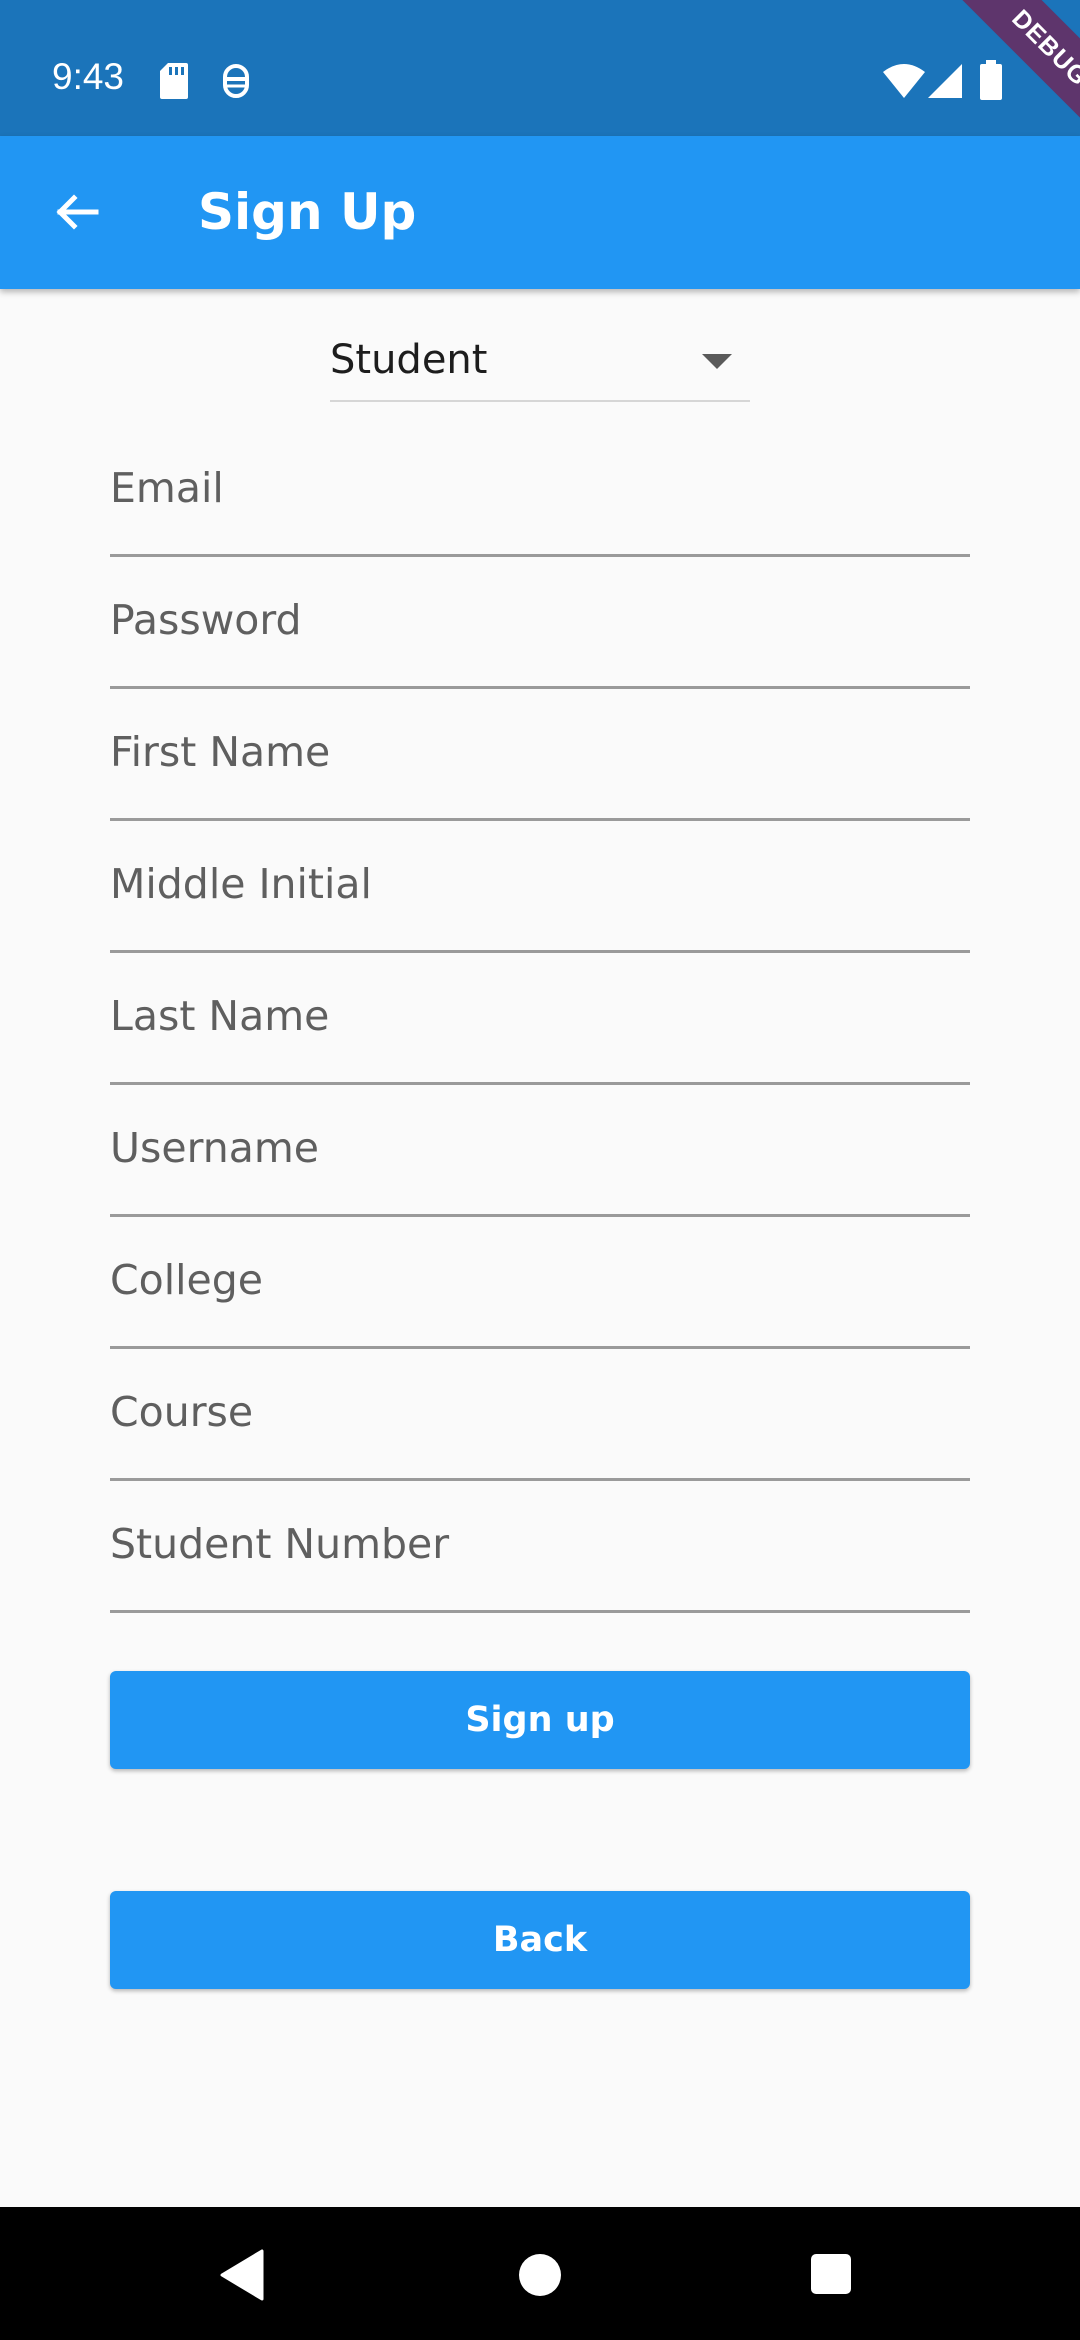  I want to click on nav-recents-icon, so click(831, 2274).